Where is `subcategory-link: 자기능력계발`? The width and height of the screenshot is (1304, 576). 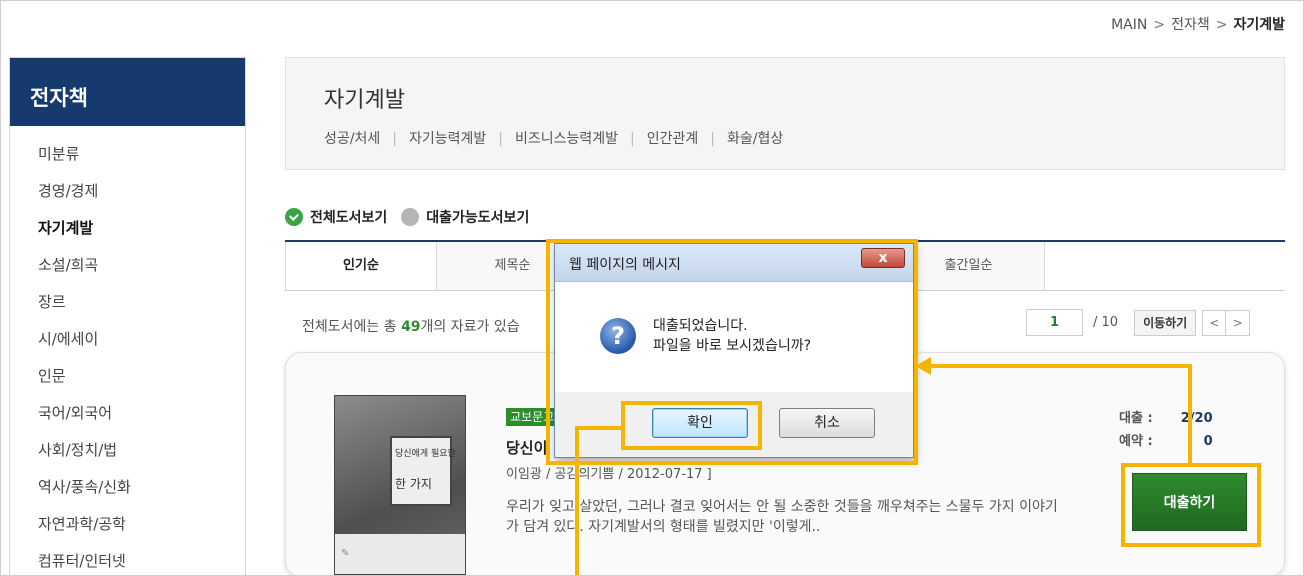 subcategory-link: 자기능력계발 is located at coordinates (447, 139).